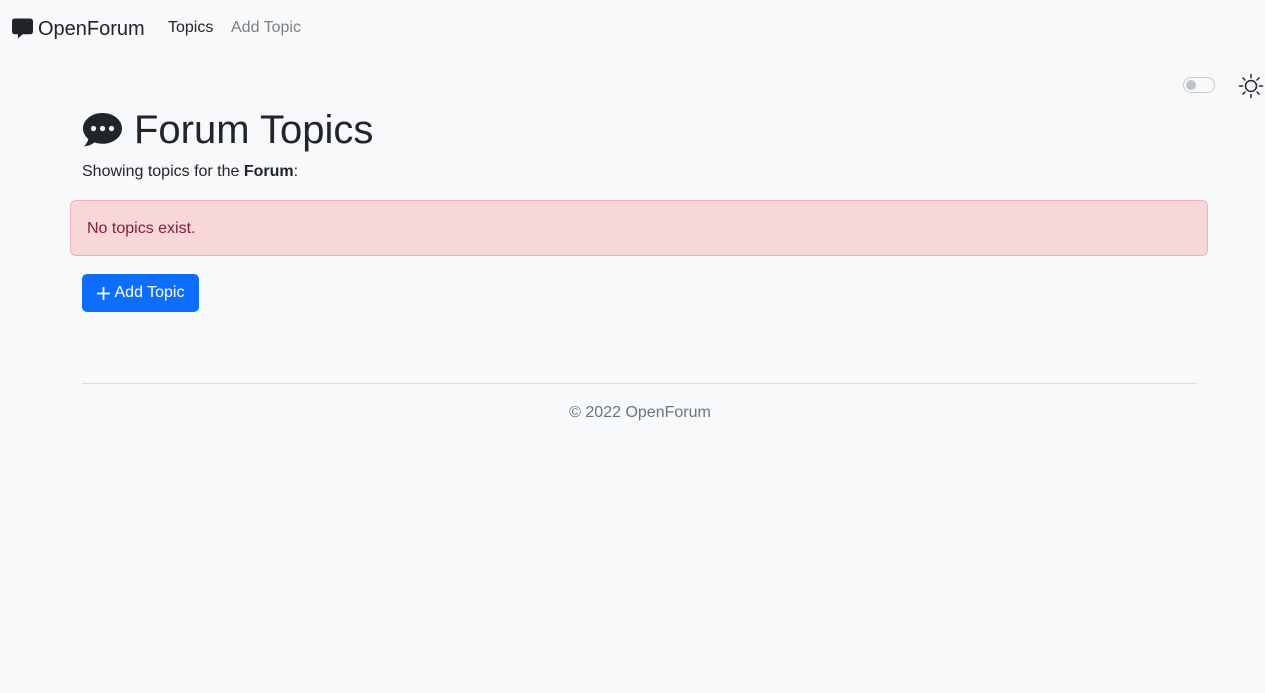 The image size is (1265, 693). I want to click on subtitle-prefix: Showing topics for the, so click(161, 171).